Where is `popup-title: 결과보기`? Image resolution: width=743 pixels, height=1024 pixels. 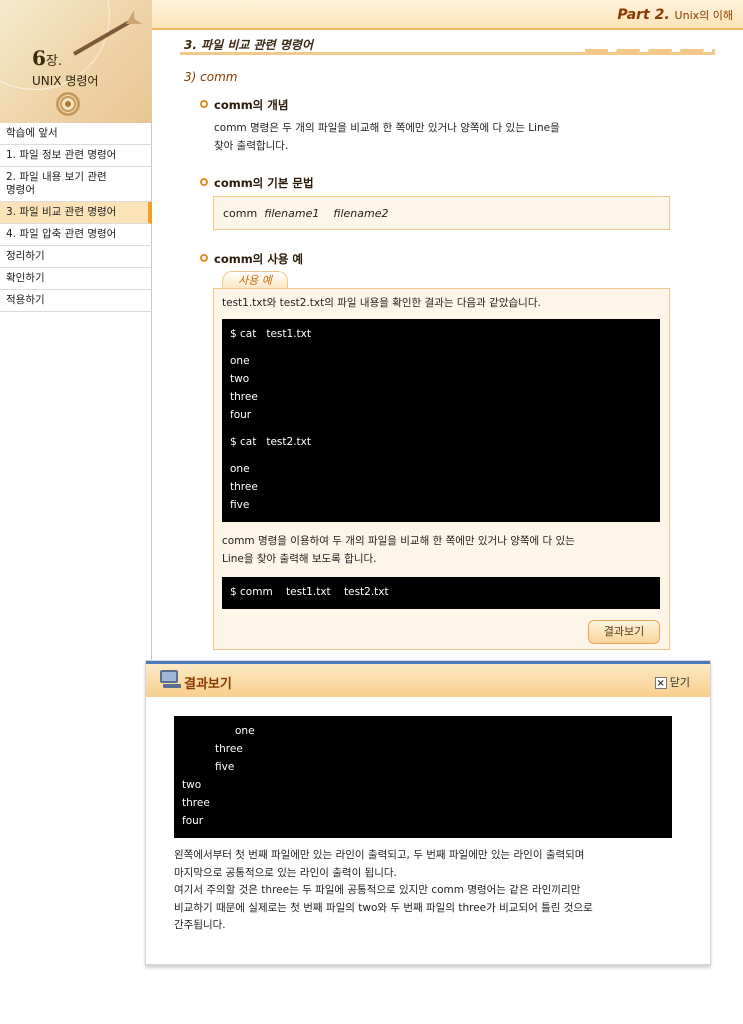 popup-title: 결과보기 is located at coordinates (208, 684).